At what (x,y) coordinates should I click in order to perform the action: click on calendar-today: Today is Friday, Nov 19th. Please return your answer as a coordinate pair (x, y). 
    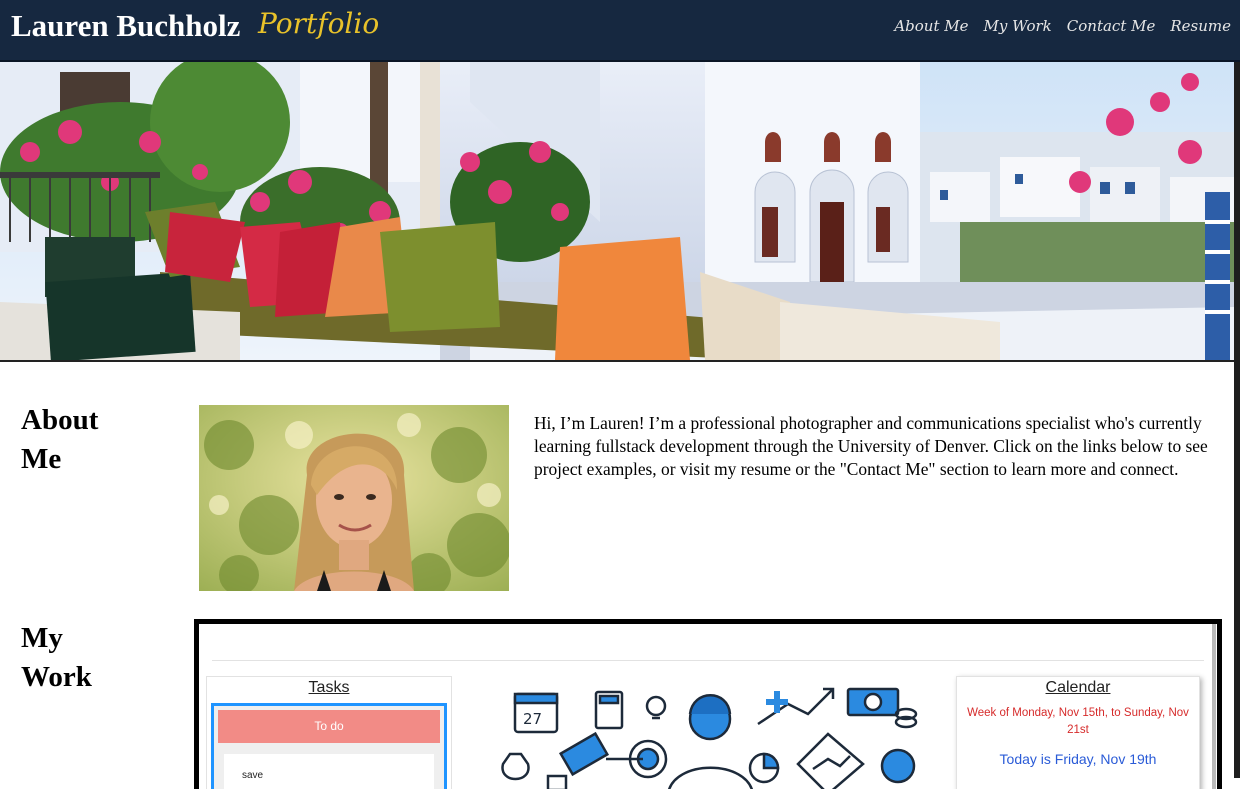
    Looking at the image, I should click on (1078, 759).